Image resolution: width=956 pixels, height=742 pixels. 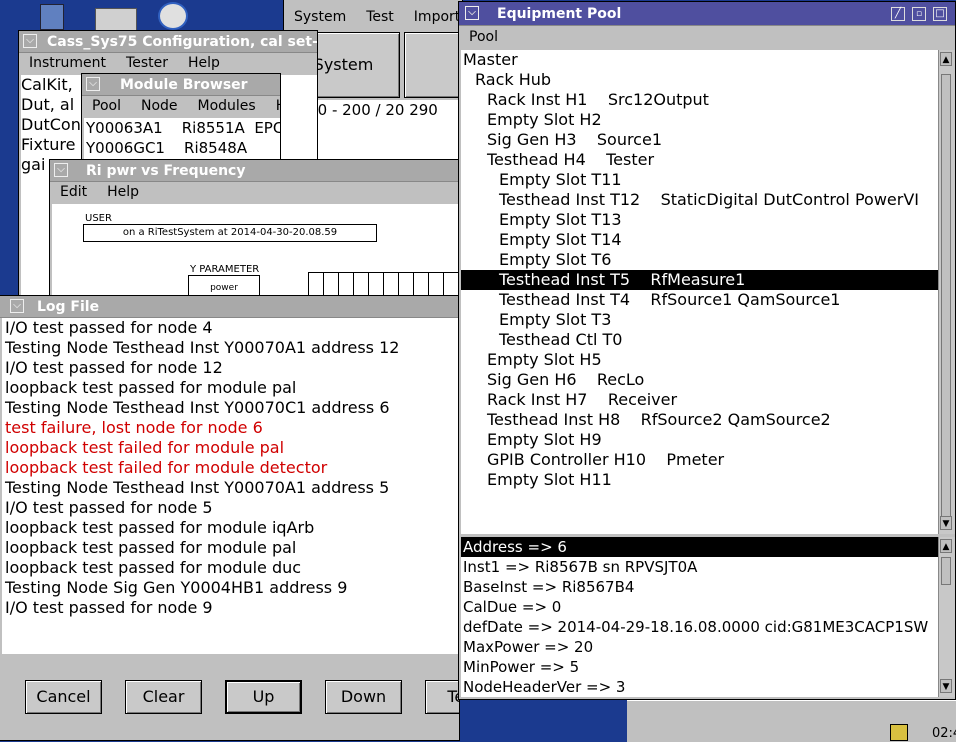 I want to click on tree-vscroll: ▲ ▼, so click(x=946, y=292).